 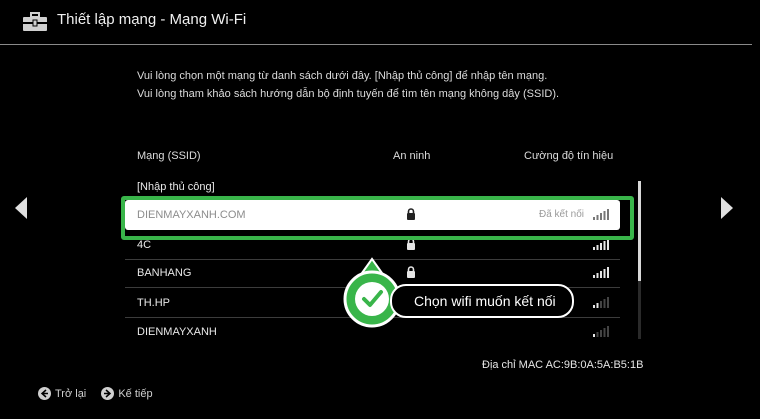 What do you see at coordinates (561, 214) in the screenshot?
I see `connection-status: Đã kết nối` at bounding box center [561, 214].